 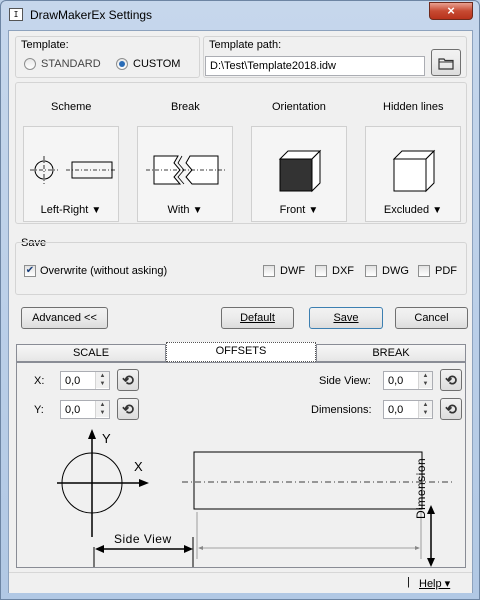 What do you see at coordinates (102, 409) in the screenshot?
I see `y-offset-spin-arrows: ▲ ▼` at bounding box center [102, 409].